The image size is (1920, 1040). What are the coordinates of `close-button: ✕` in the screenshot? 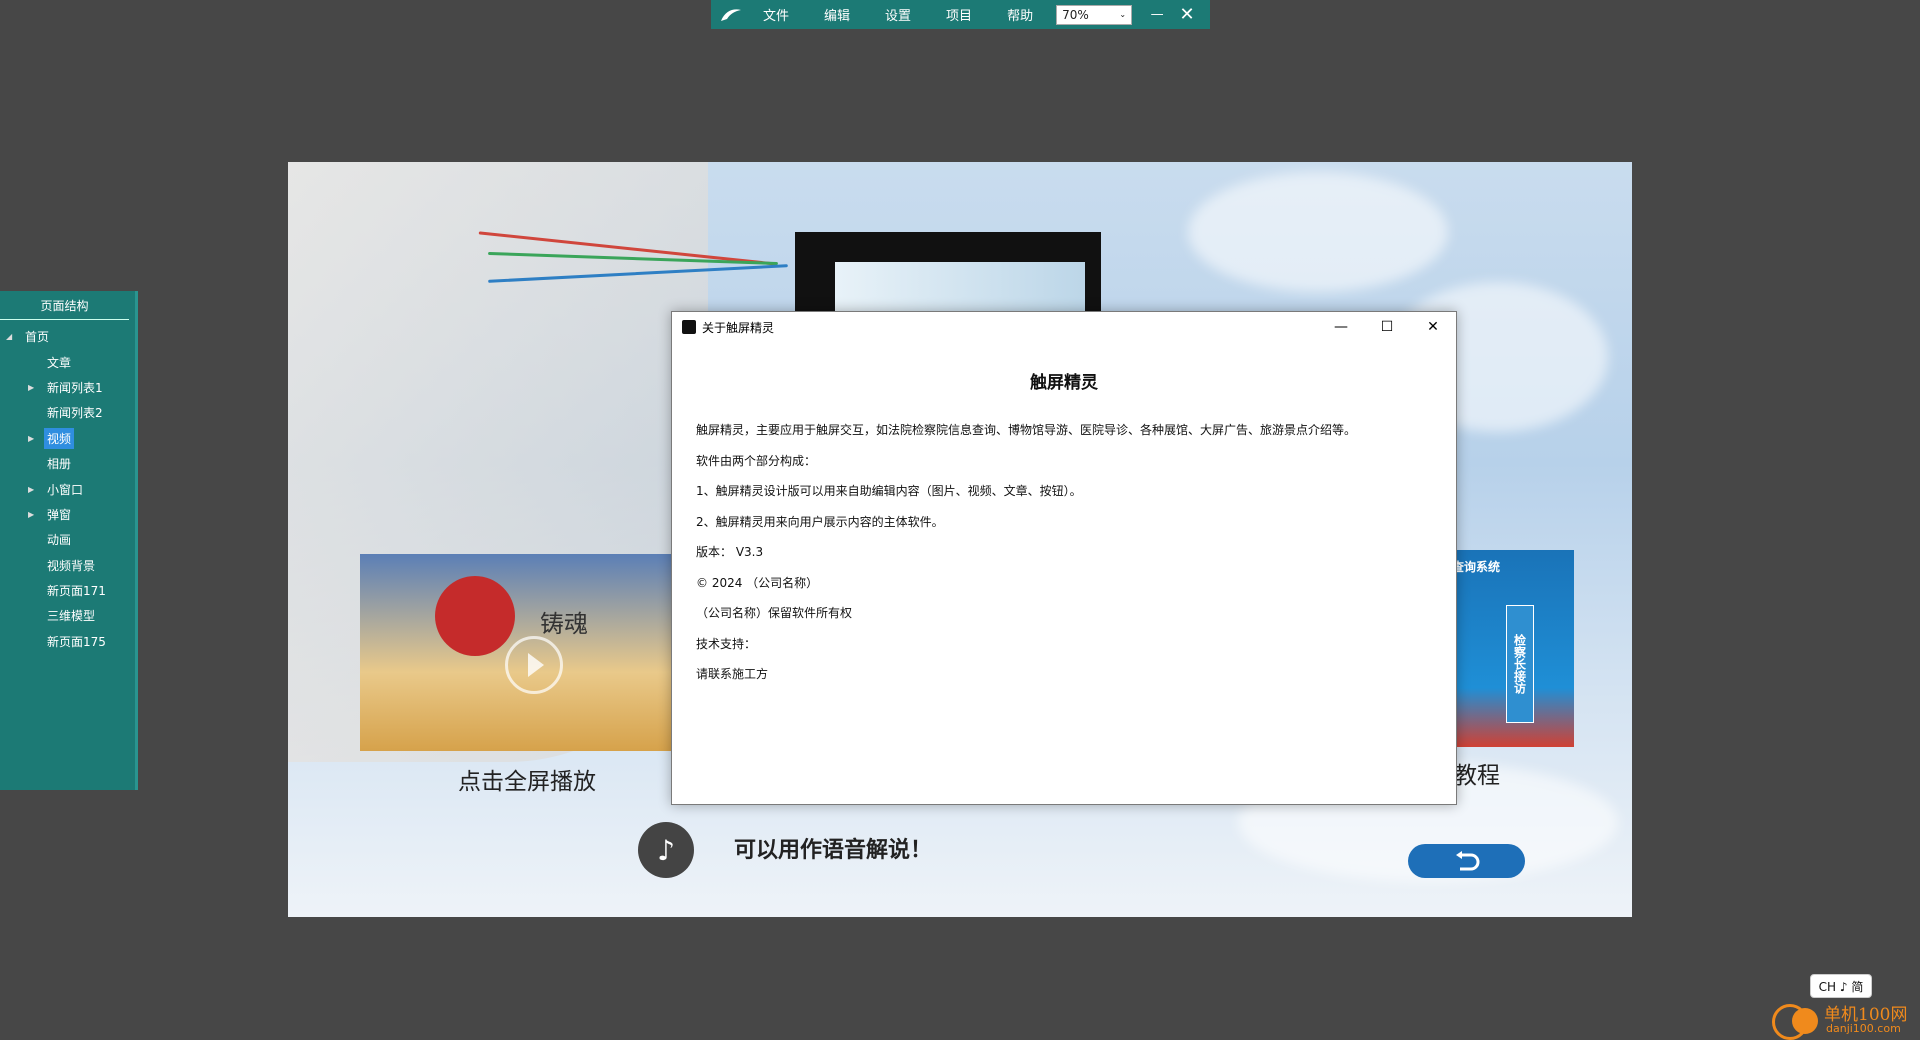 It's located at (1187, 14).